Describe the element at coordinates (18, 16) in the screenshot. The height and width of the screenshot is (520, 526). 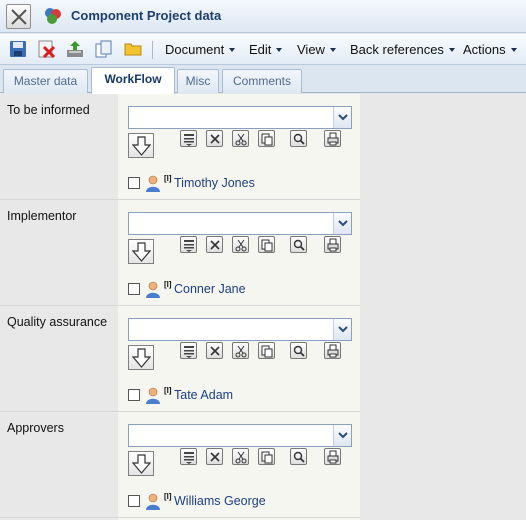
I see `close-button` at that location.